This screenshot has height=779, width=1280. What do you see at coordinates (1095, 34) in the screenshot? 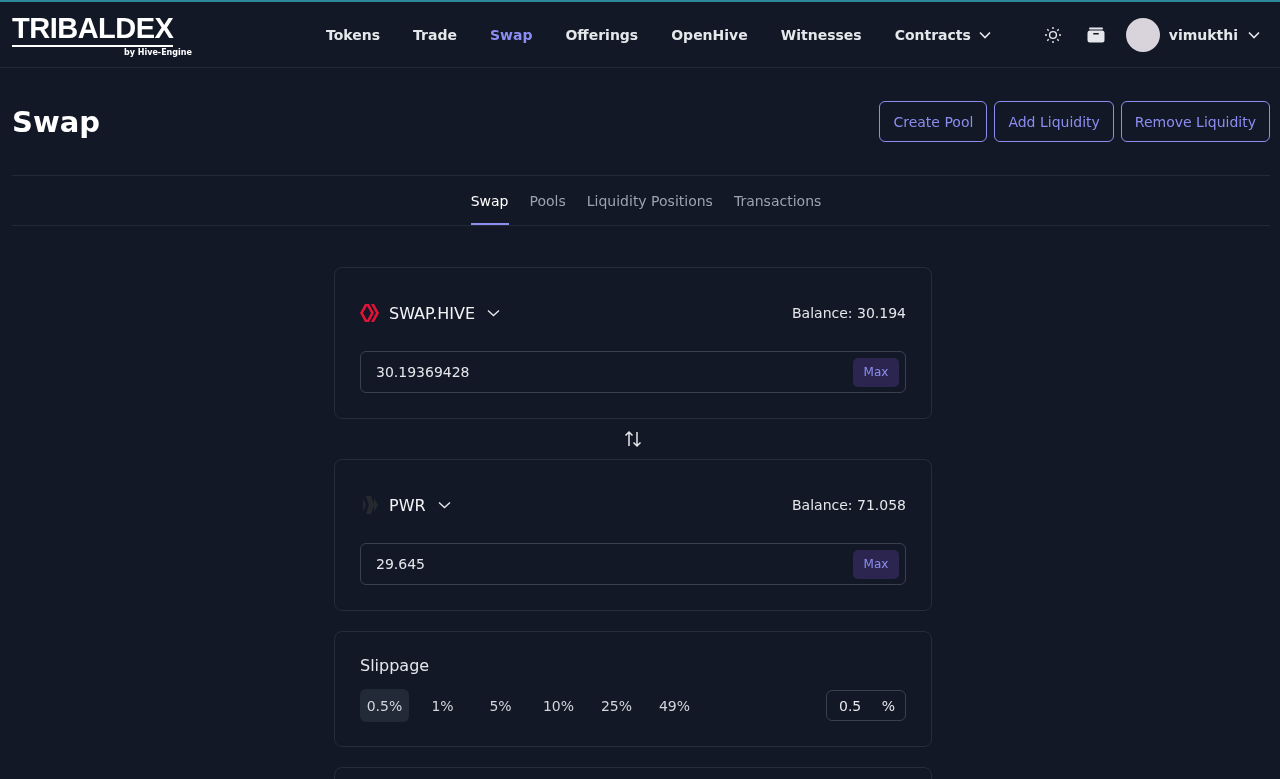
I see `wallet-icon` at bounding box center [1095, 34].